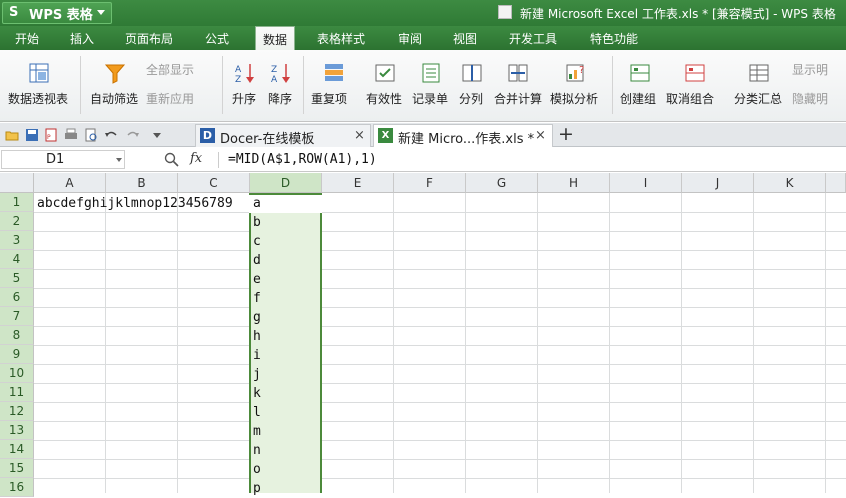 This screenshot has width=846, height=498. I want to click on row-header-16: 16, so click(17, 487).